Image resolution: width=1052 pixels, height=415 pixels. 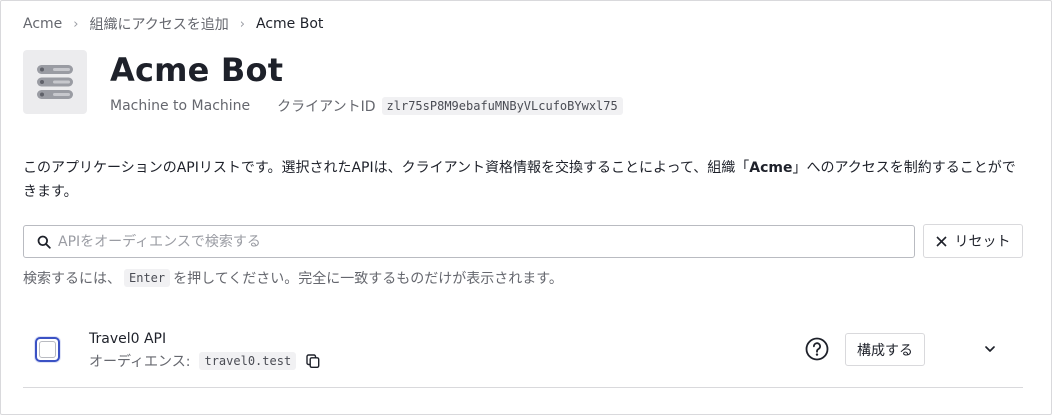 I want to click on hint-after: を押してください。完全に一致するものだけが表示されます。, so click(x=368, y=279).